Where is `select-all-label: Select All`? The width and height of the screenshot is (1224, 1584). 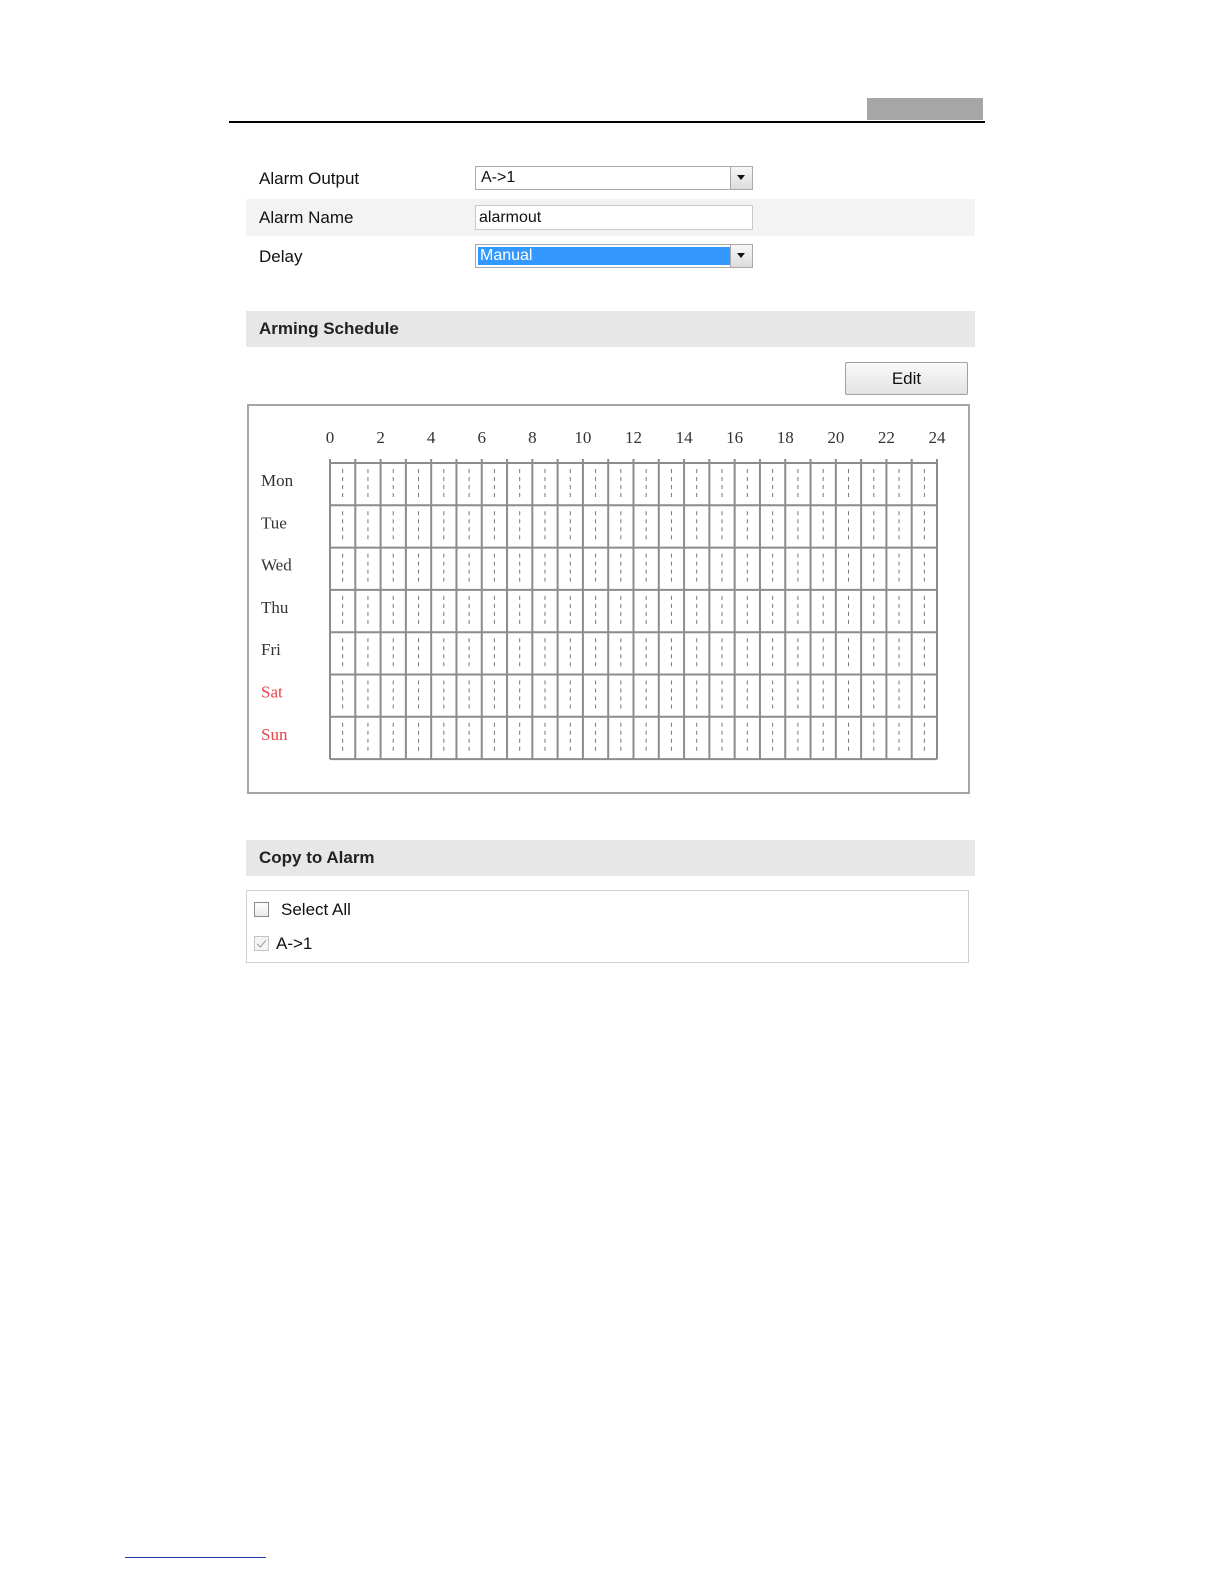 select-all-label: Select All is located at coordinates (316, 909).